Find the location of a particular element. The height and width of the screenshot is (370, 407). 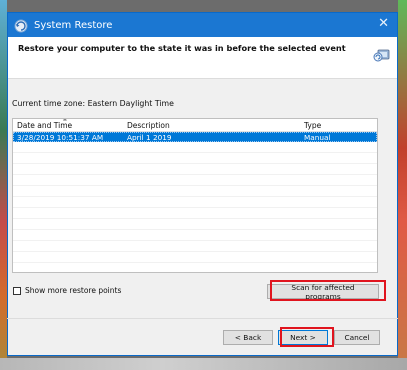

footer-divider is located at coordinates (202, 318).